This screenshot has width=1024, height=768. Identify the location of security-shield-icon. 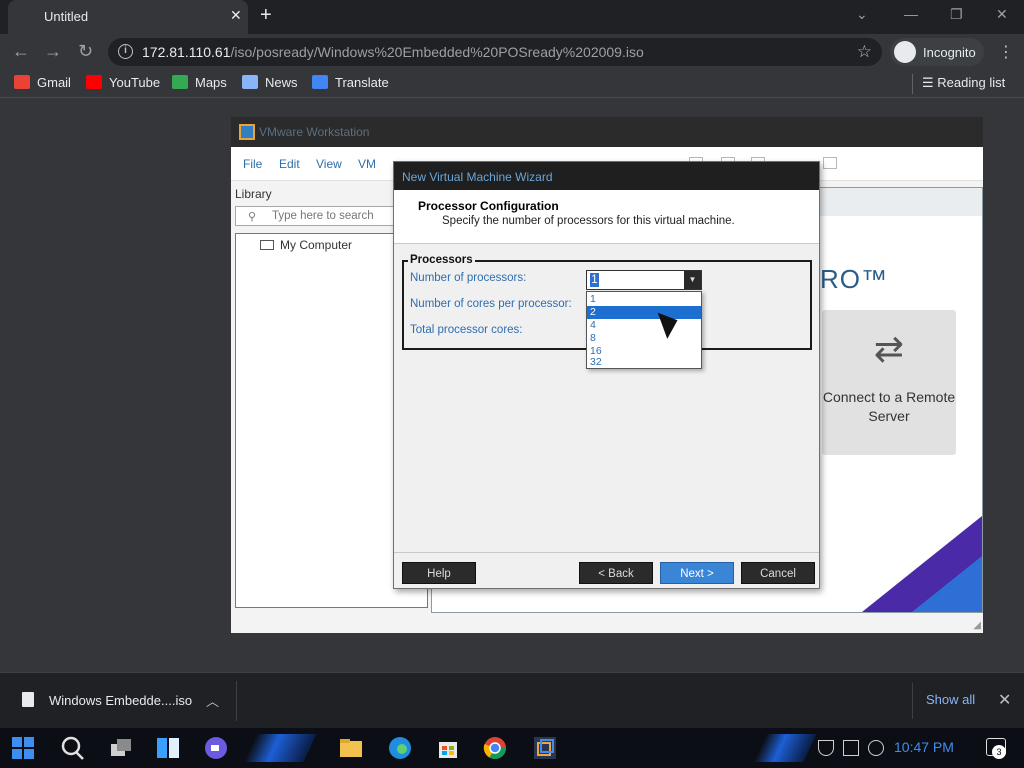
(826, 748).